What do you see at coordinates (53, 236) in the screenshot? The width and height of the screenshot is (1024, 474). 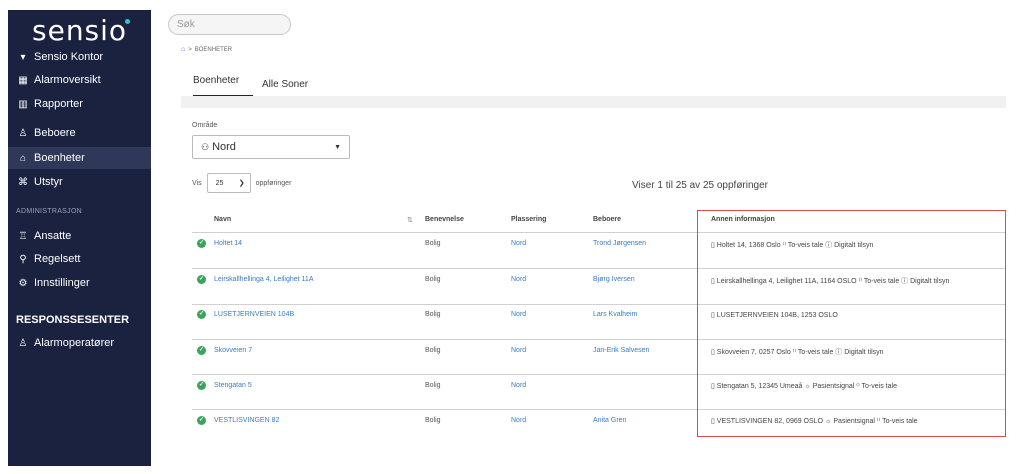 I see `sidebar-item-label: Ansatte` at bounding box center [53, 236].